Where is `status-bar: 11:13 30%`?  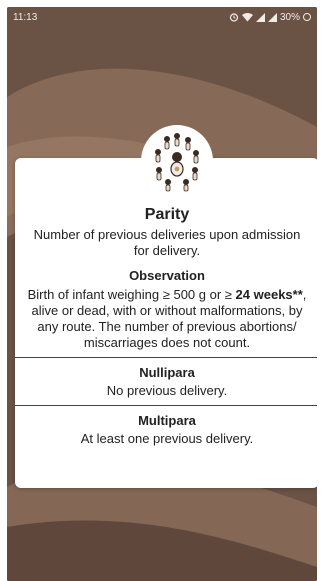
status-bar: 11:13 30% is located at coordinates (162, 17).